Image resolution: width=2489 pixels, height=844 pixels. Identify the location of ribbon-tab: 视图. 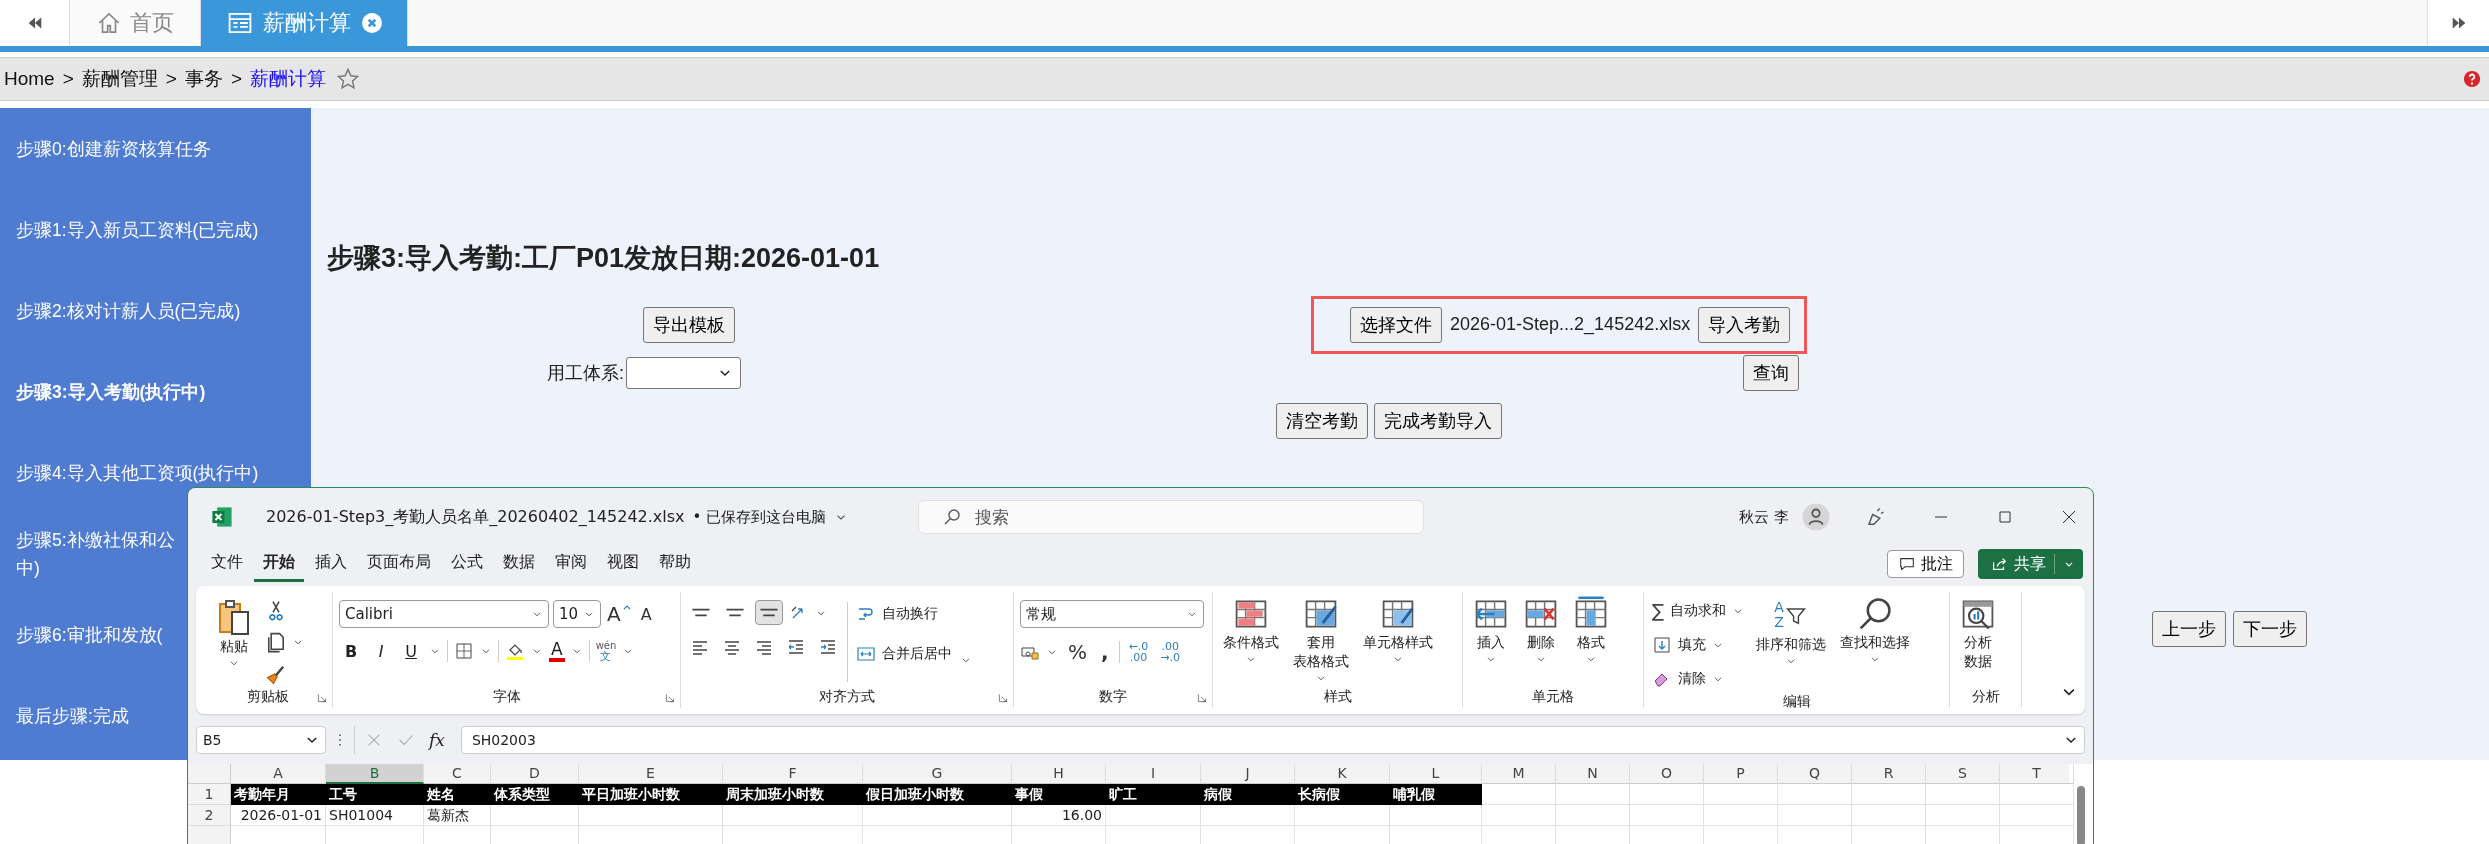
(623, 564).